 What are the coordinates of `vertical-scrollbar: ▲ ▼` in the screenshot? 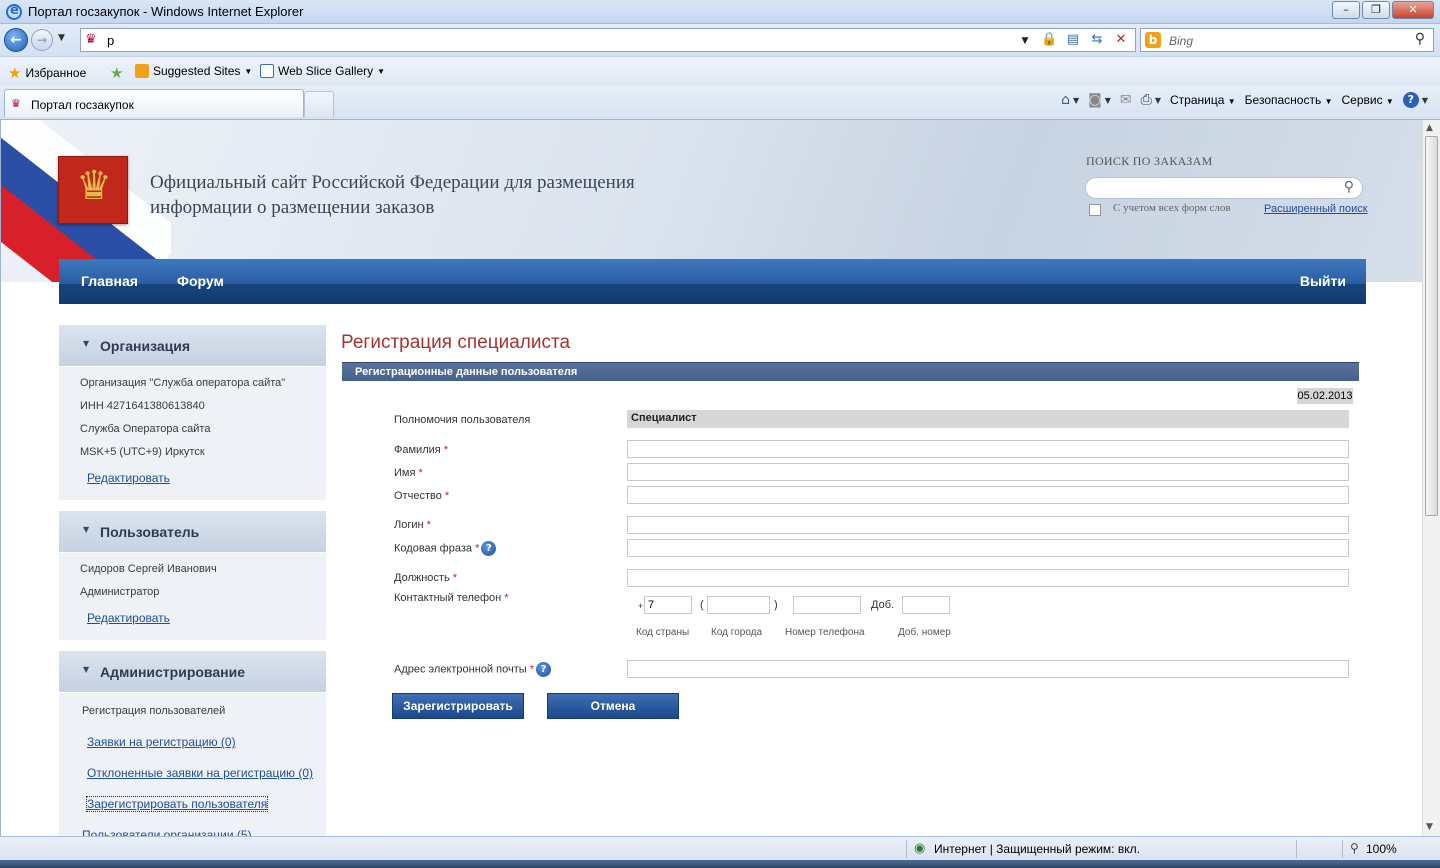 It's located at (1431, 478).